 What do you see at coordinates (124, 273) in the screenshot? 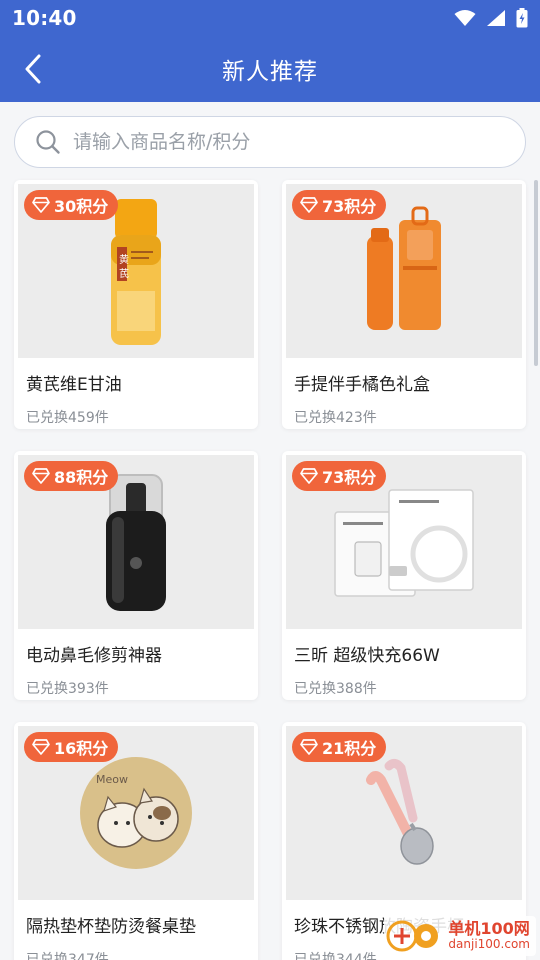
I see `svg-text: 芪` at bounding box center [124, 273].